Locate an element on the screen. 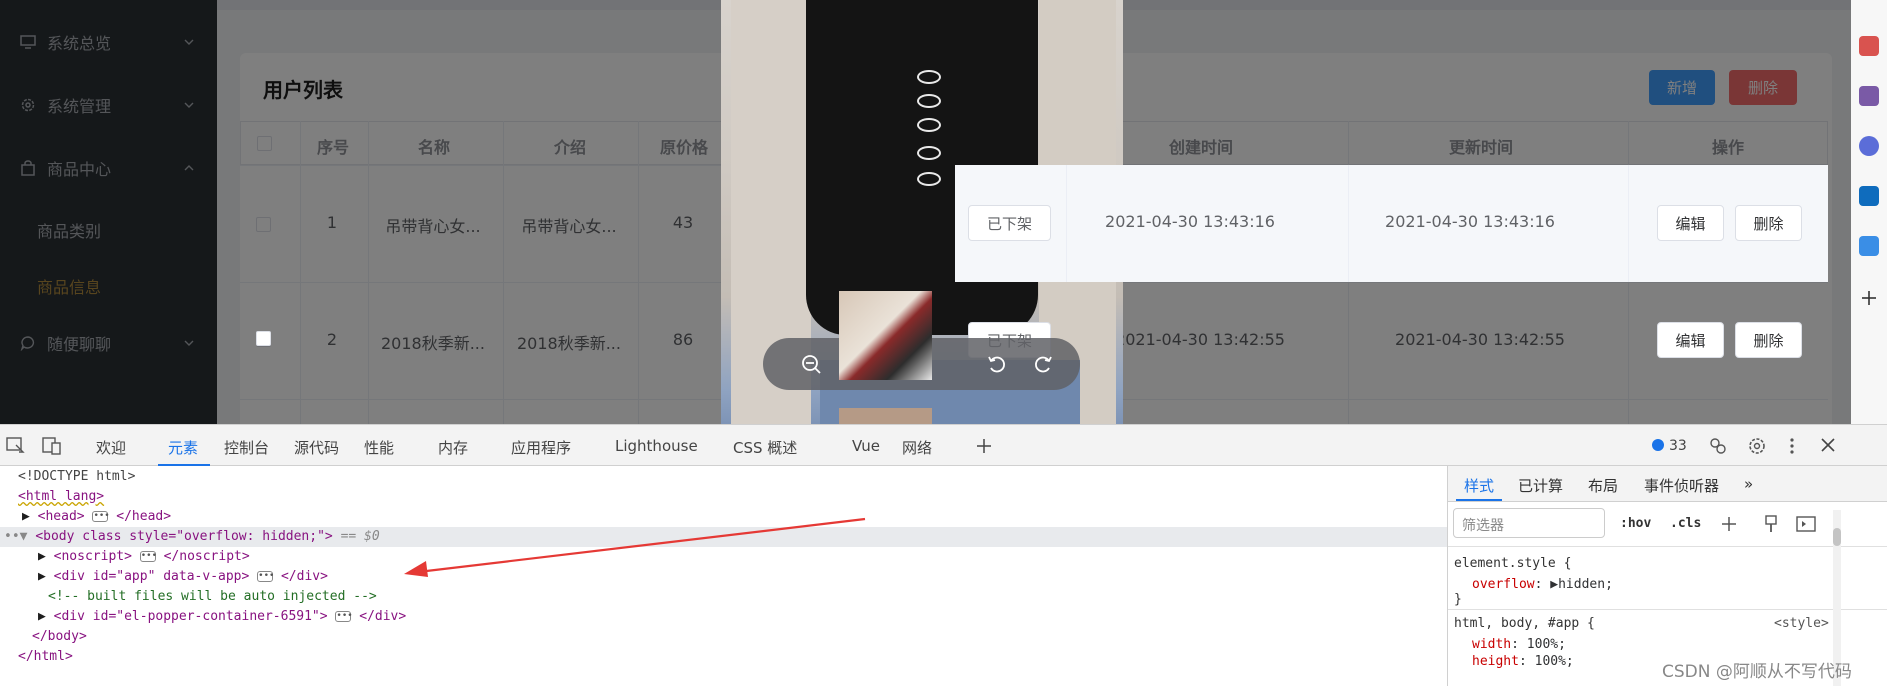  css-property: overflow is located at coordinates (1503, 584).